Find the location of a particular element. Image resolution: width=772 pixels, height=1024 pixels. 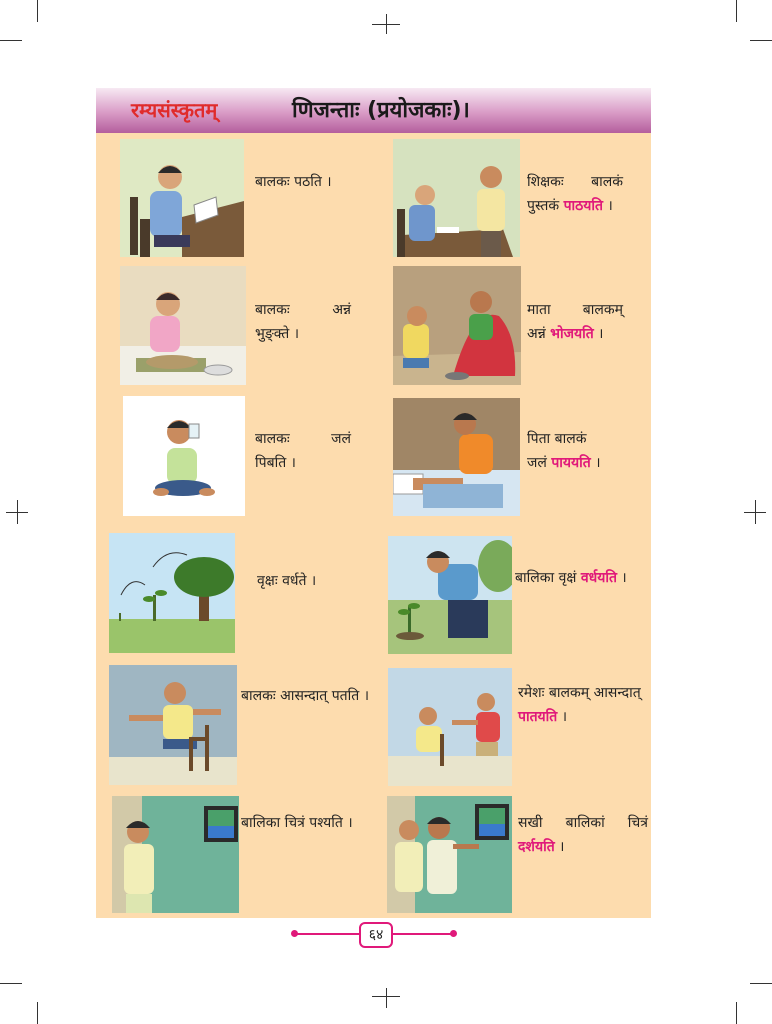

causative-verb: पातयति is located at coordinates (538, 717).